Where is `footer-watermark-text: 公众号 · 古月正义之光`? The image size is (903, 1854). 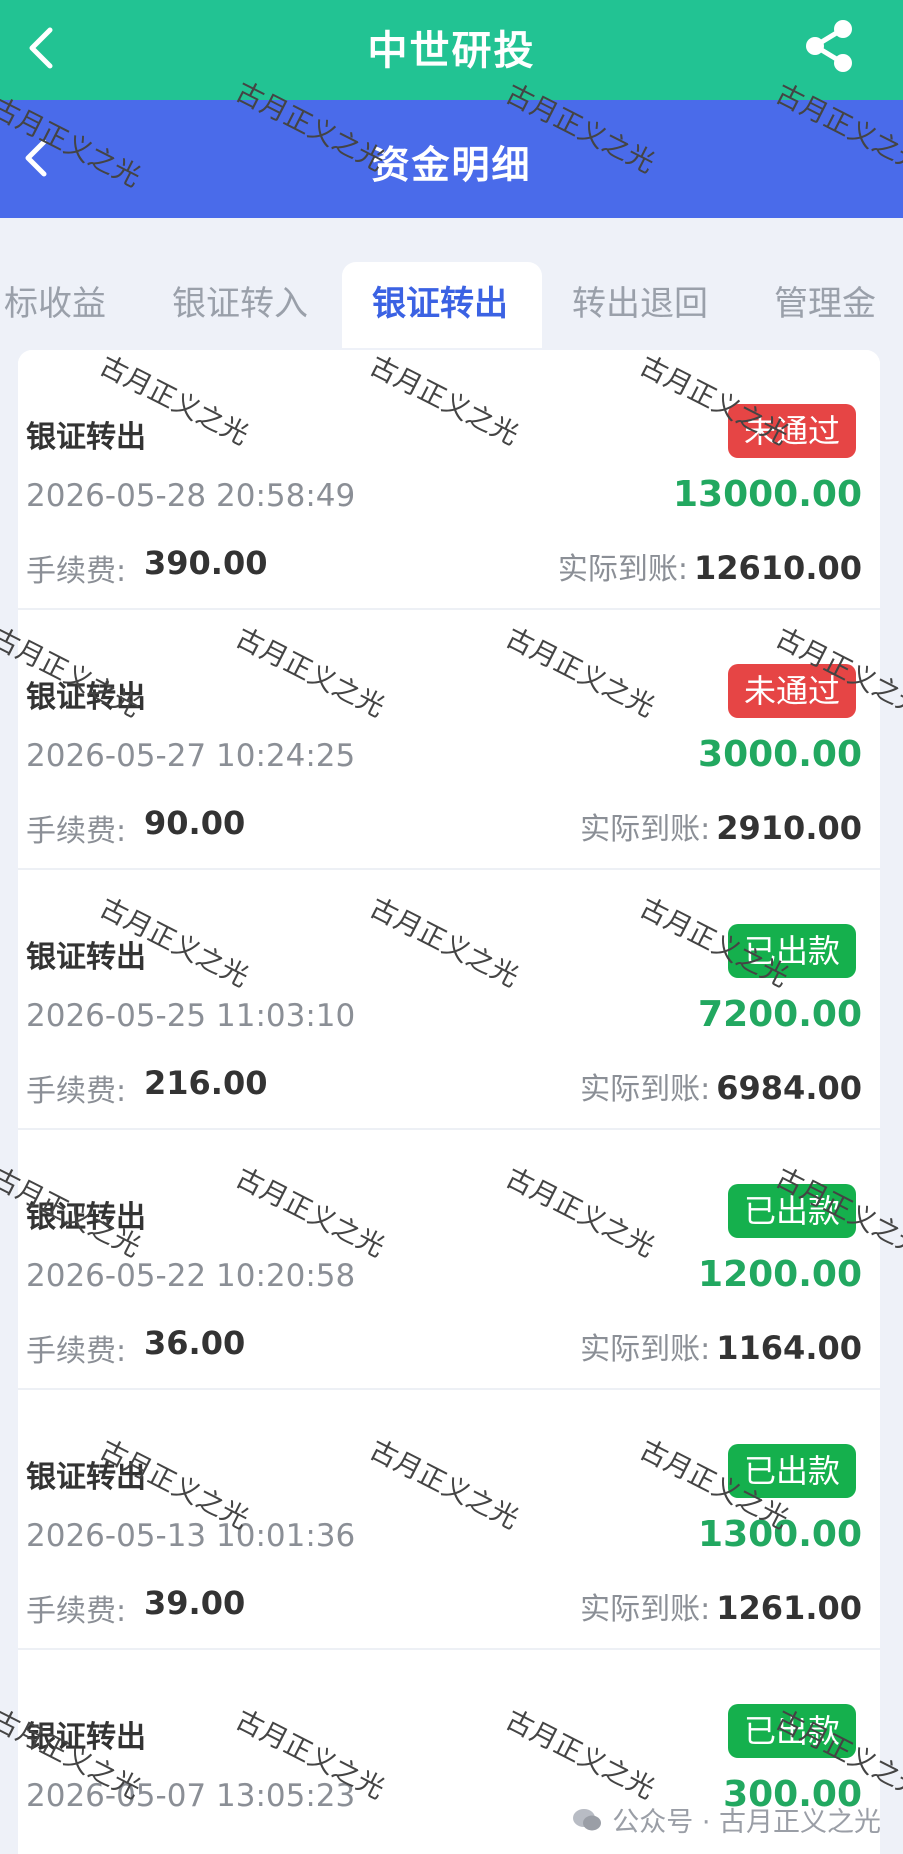 footer-watermark-text: 公众号 · 古月正义之光 is located at coordinates (746, 1822).